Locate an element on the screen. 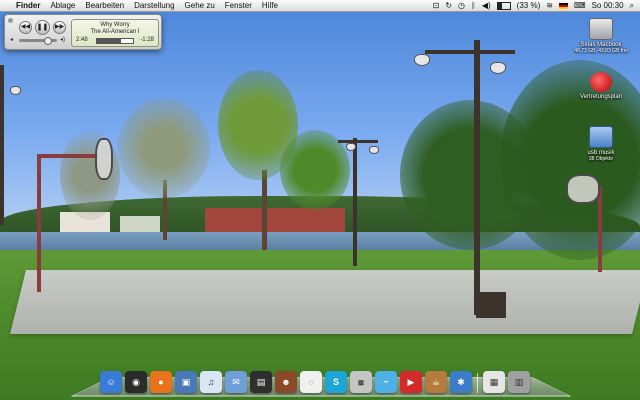 The image size is (640, 400). battery-percent: (33 %) is located at coordinates (529, 5).